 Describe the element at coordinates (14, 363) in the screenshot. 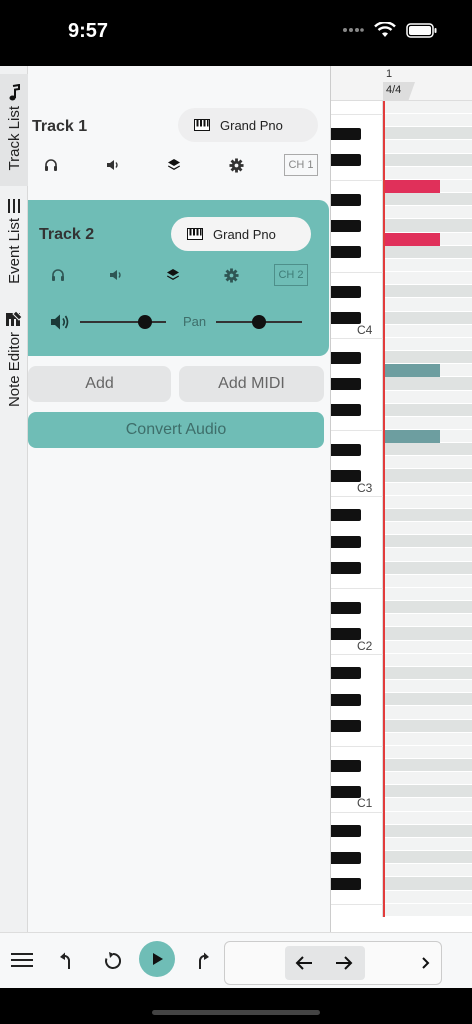

I see `tab-note-editor: Note Editor` at that location.